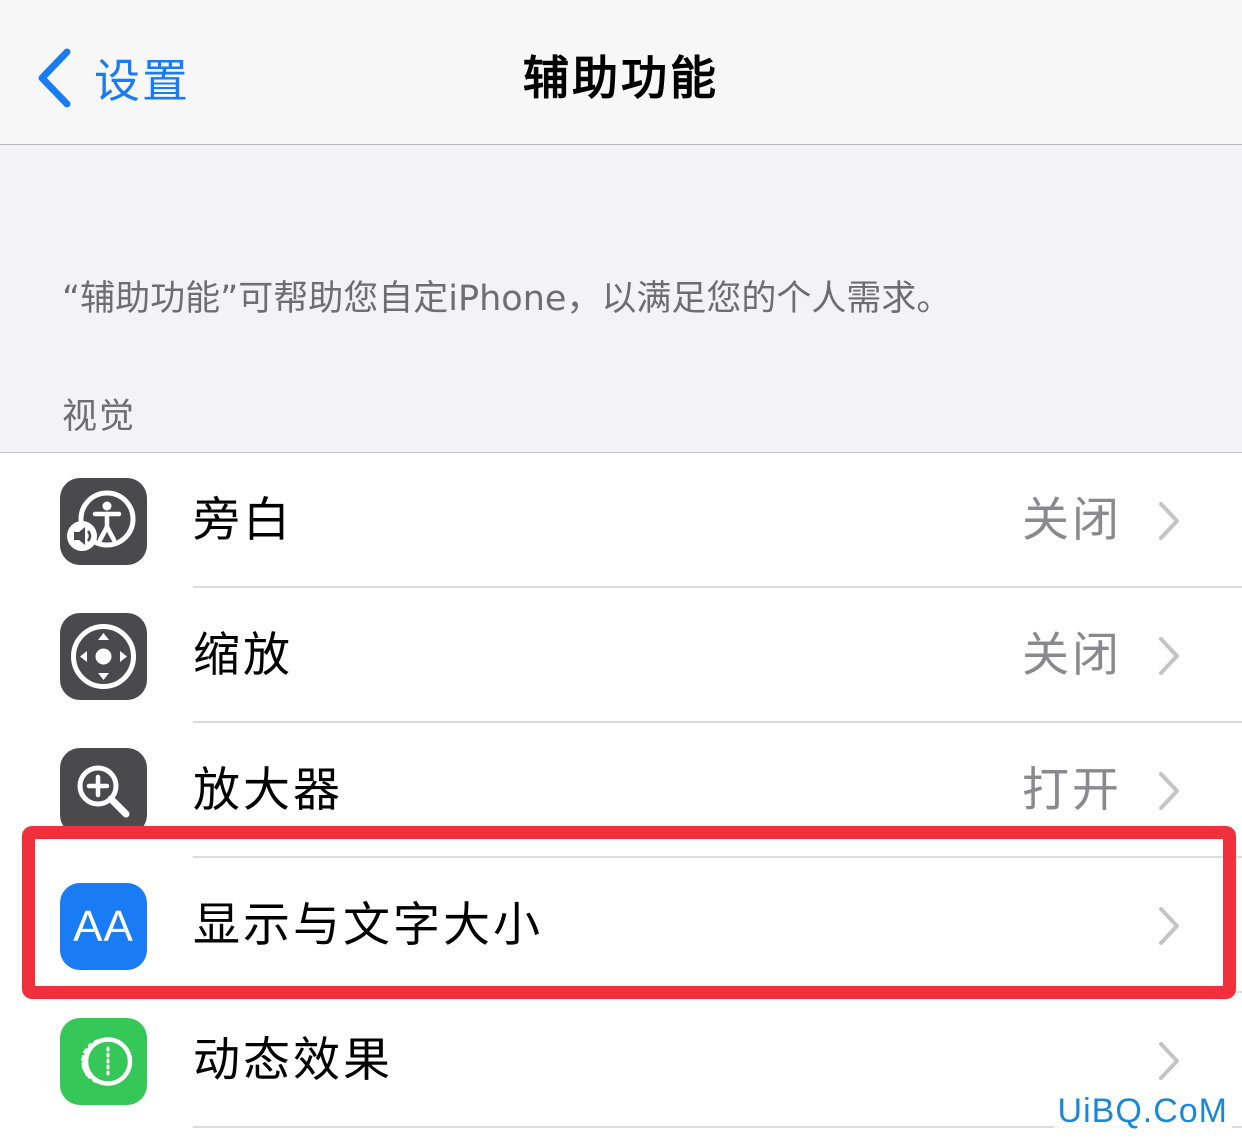 The height and width of the screenshot is (1138, 1242). What do you see at coordinates (1072, 790) in the screenshot?
I see `list-item-value: 打开` at bounding box center [1072, 790].